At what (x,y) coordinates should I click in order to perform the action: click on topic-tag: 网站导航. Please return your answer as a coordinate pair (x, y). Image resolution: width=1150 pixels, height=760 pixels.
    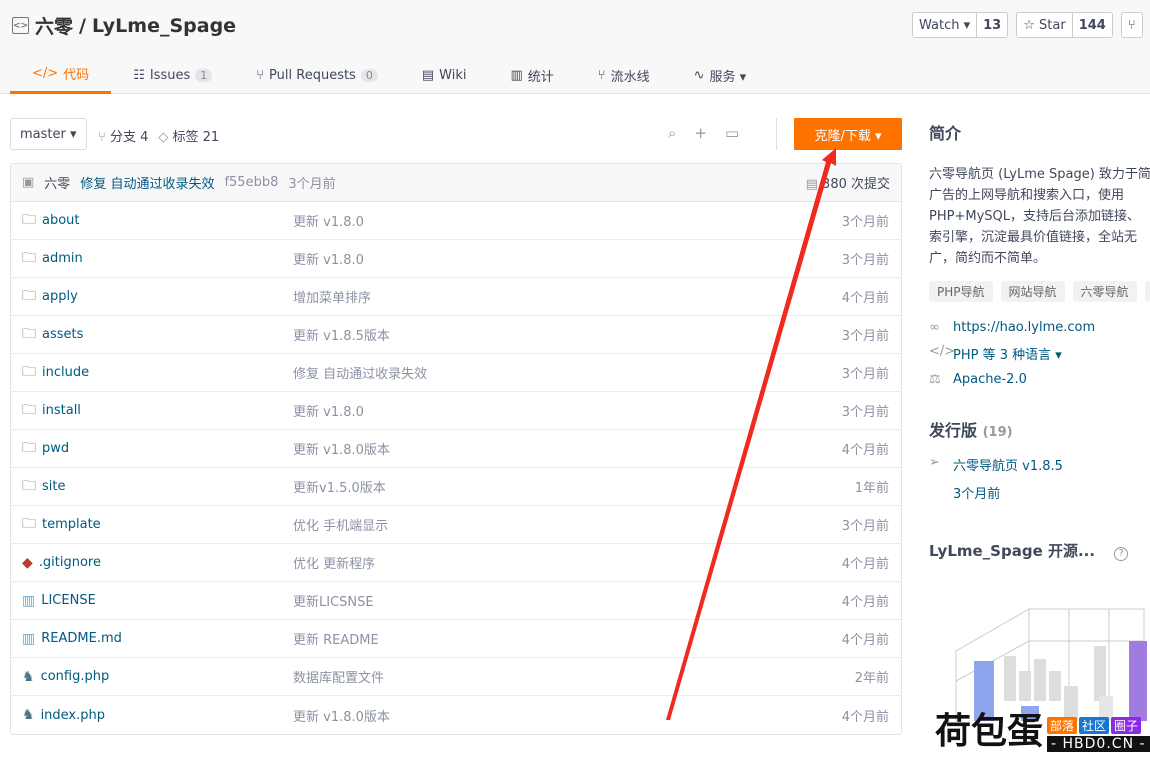
    Looking at the image, I should click on (1032, 291).